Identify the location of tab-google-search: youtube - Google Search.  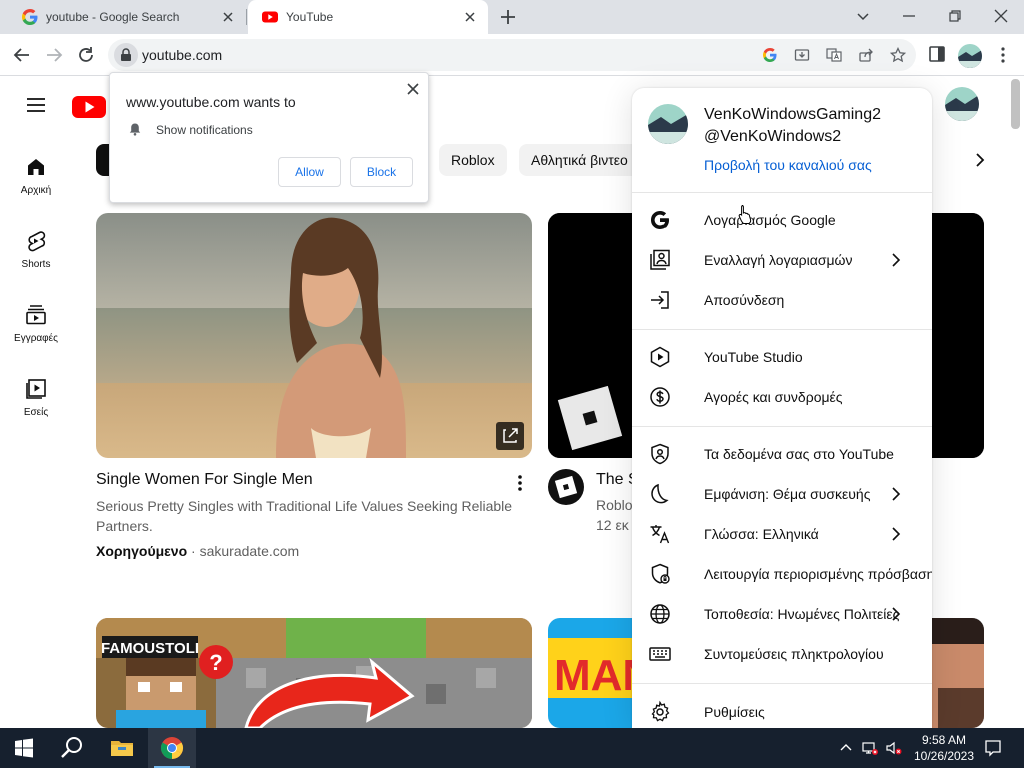
(127, 17).